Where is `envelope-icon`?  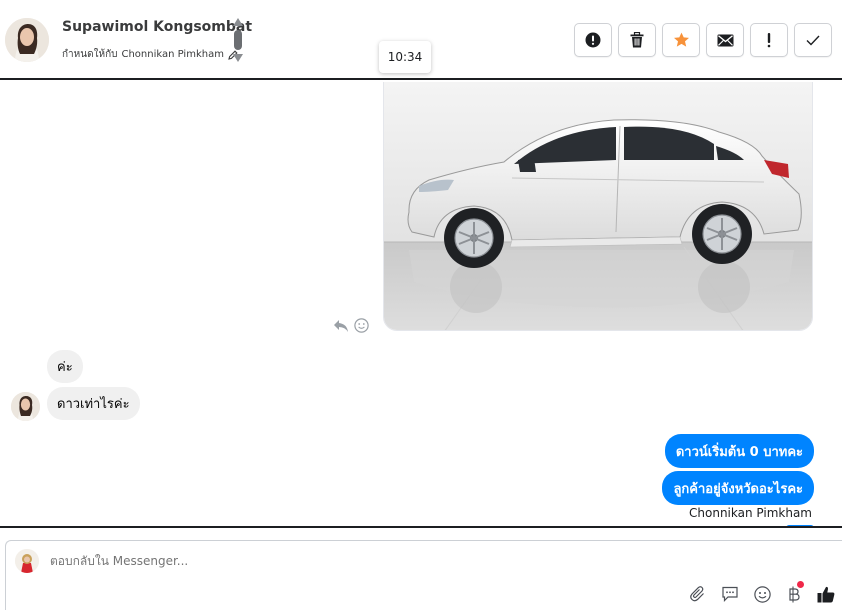
envelope-icon is located at coordinates (725, 40).